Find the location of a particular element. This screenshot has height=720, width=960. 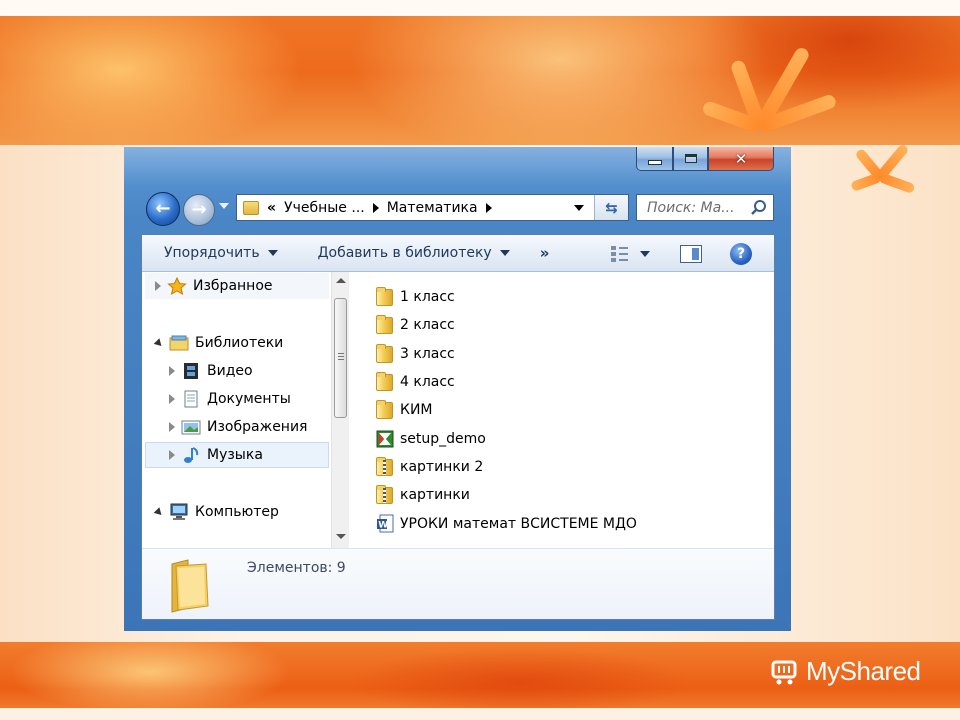

file-name: 3 класс is located at coordinates (427, 353).